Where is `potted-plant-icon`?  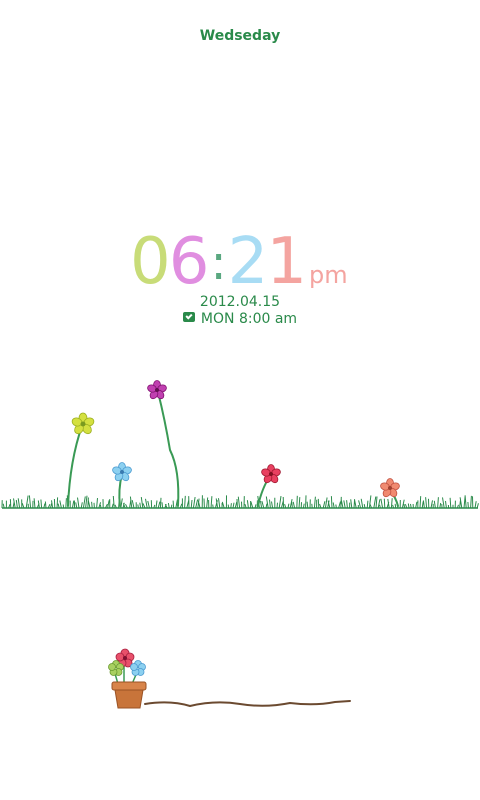 potted-plant-icon is located at coordinates (229, 678).